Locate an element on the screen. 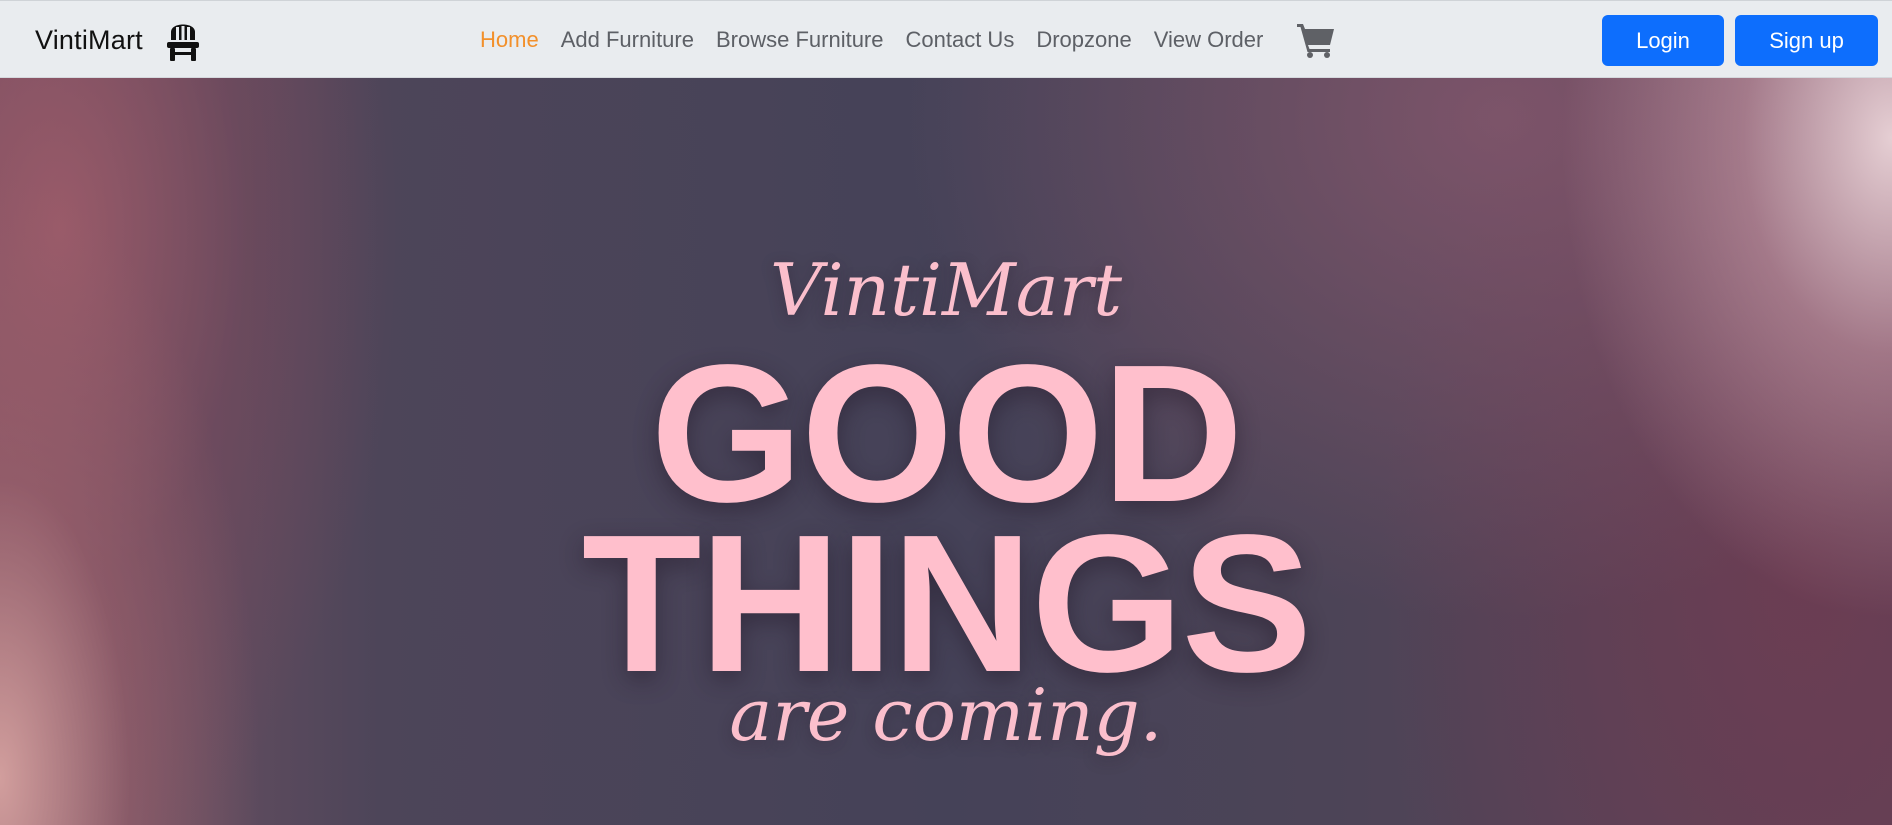  nav-link-dropzone: Dropzone is located at coordinates (1083, 40).